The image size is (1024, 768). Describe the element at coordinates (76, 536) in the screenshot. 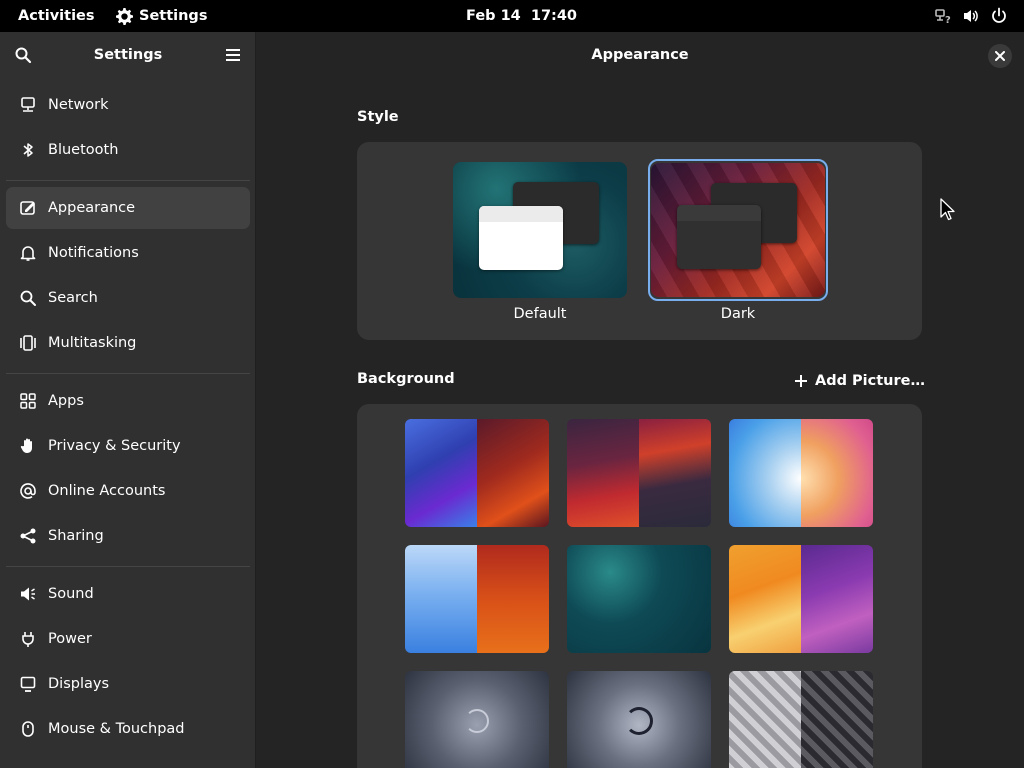

I see `sidebar-item-label: Sharing` at that location.